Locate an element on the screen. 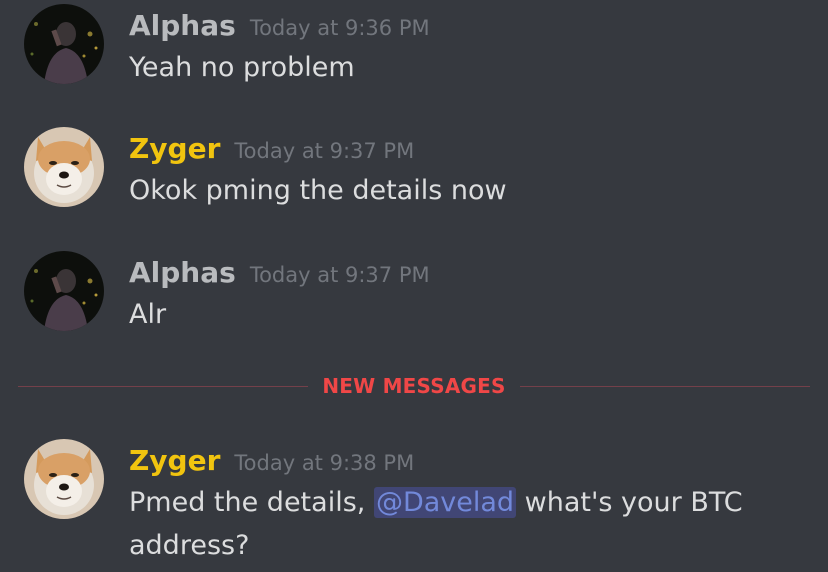 Image resolution: width=828 pixels, height=572 pixels. message-header: Zyger Today at 9:38 PM is located at coordinates (271, 463).